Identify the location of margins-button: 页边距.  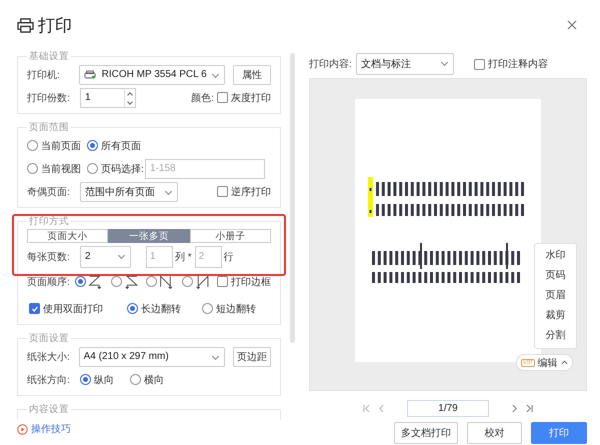
(251, 356).